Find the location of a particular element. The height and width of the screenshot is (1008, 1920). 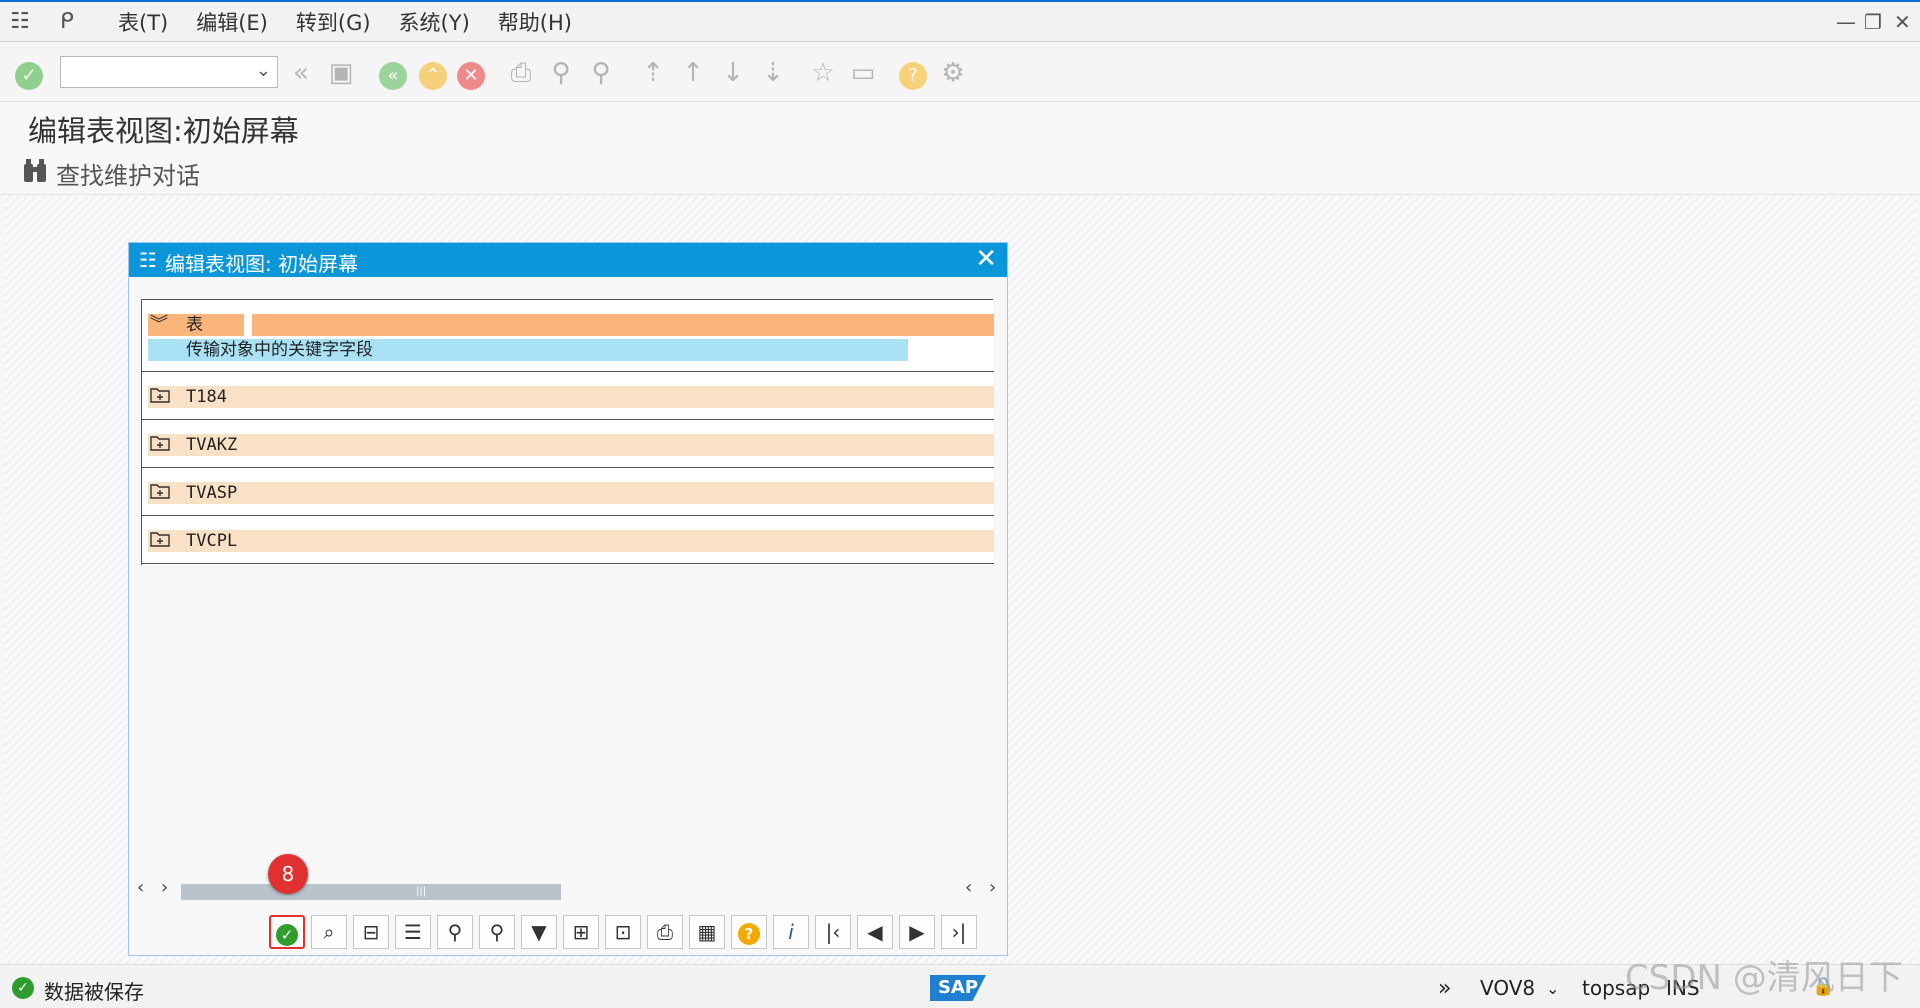

continue-button: ✓ is located at coordinates (287, 932).